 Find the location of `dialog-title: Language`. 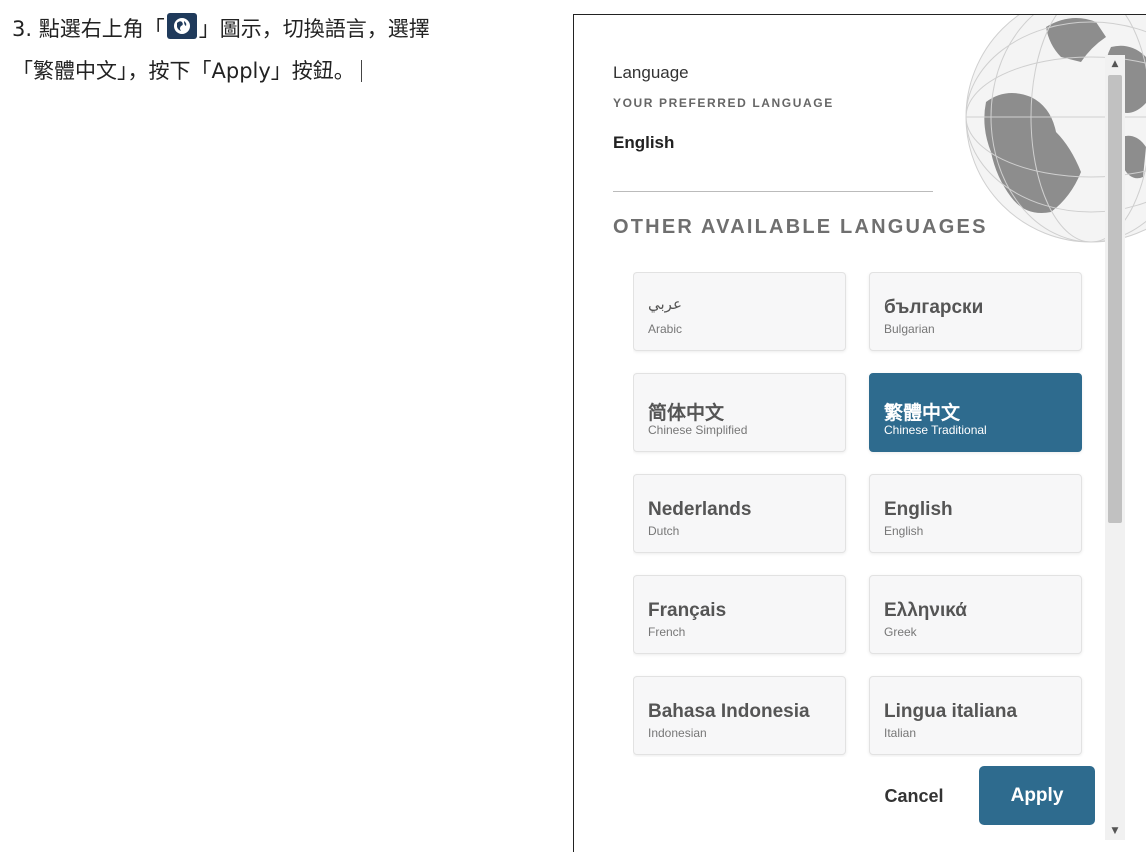

dialog-title: Language is located at coordinates (651, 72).